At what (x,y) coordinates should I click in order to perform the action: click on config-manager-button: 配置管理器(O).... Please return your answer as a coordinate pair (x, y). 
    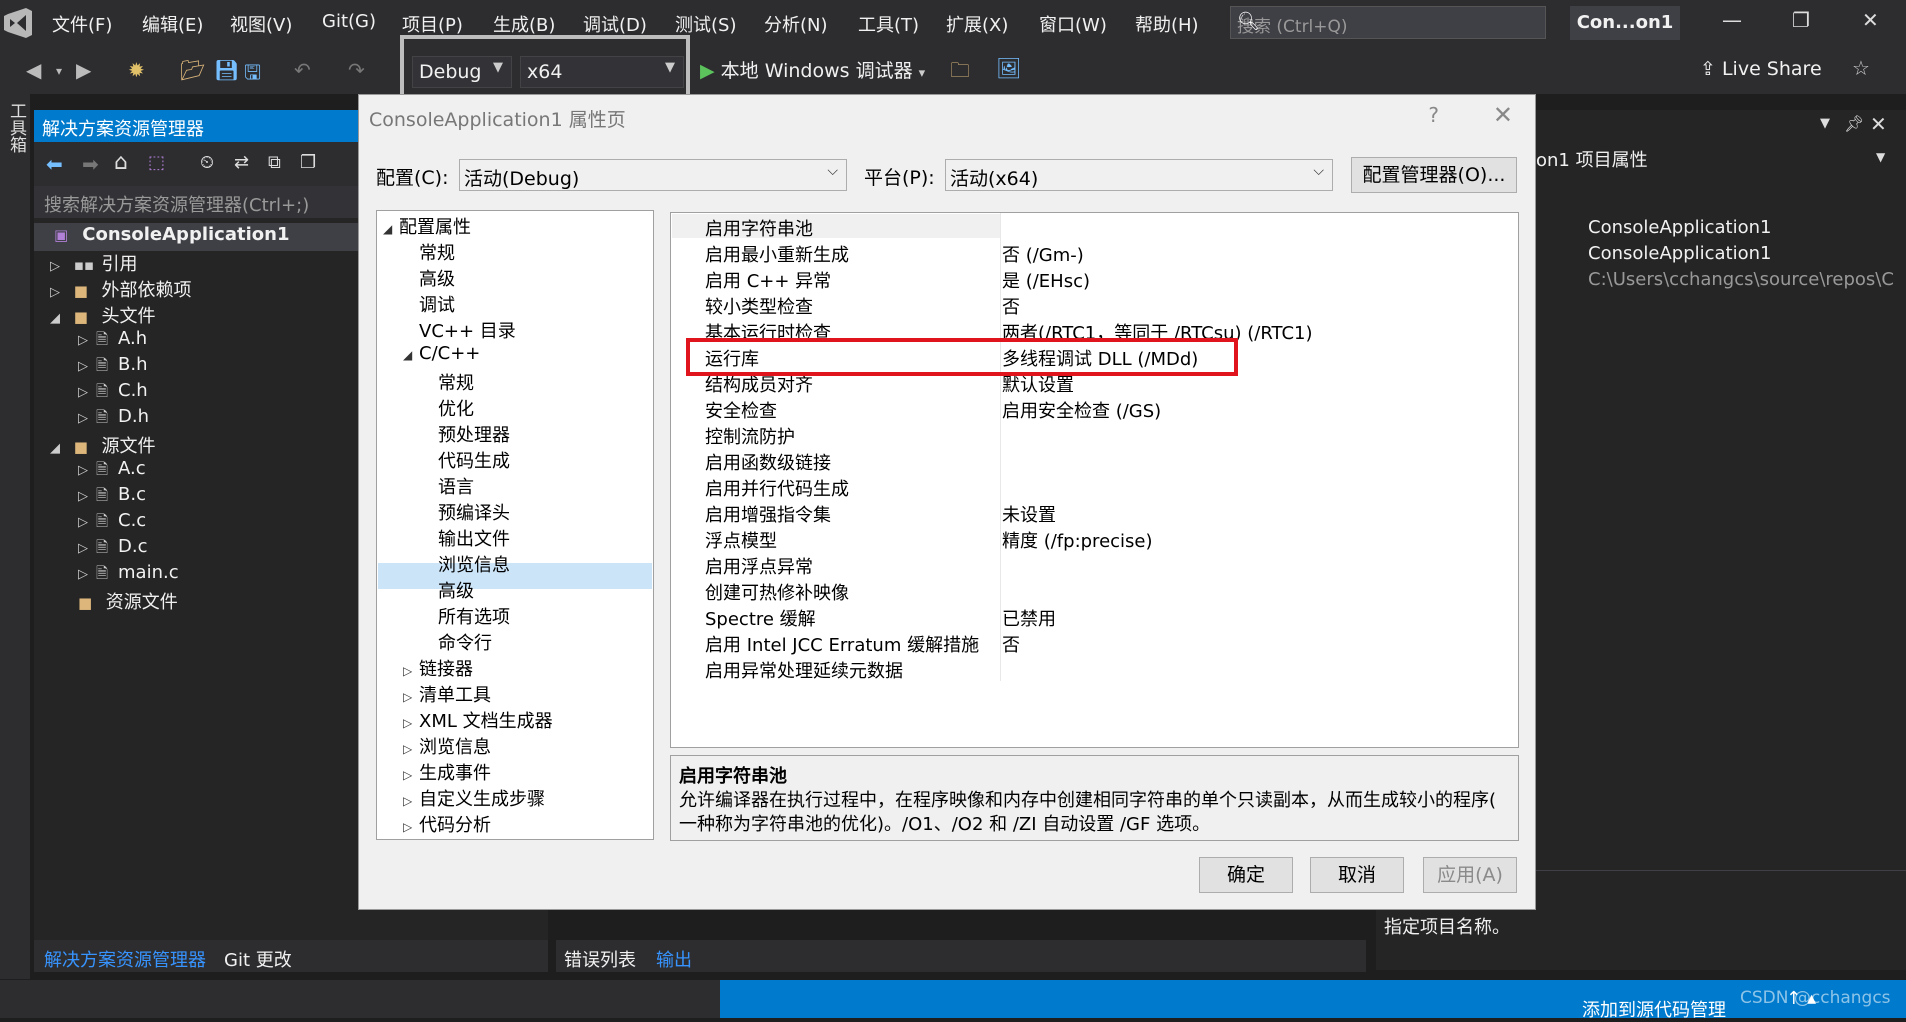
    Looking at the image, I should click on (1434, 175).